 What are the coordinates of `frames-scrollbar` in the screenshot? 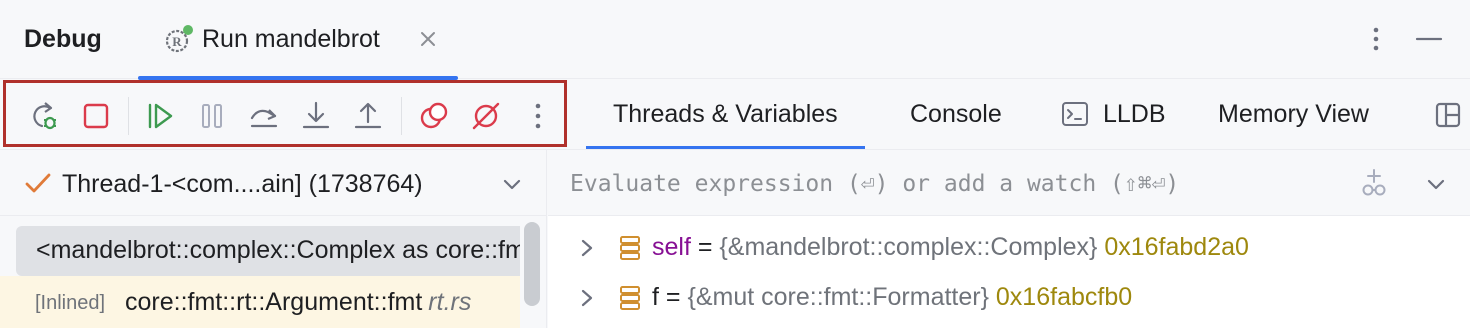 It's located at (532, 264).